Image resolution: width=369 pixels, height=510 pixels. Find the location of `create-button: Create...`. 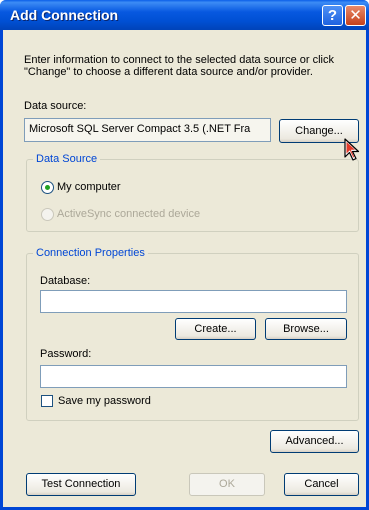

create-button: Create... is located at coordinates (215, 329).